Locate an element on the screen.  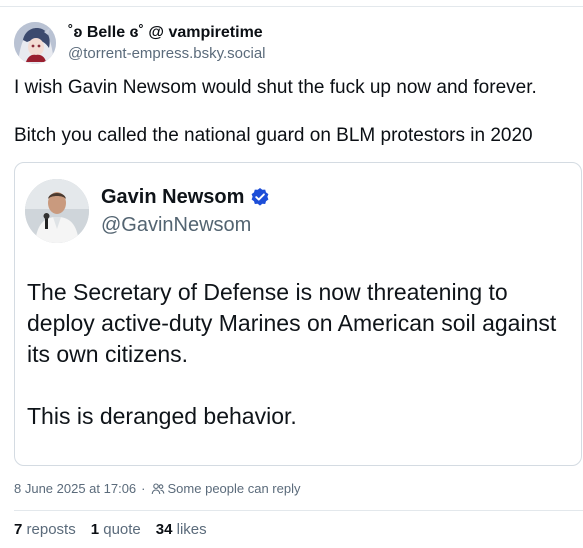
quoted-author-avatar is located at coordinates (57, 211).